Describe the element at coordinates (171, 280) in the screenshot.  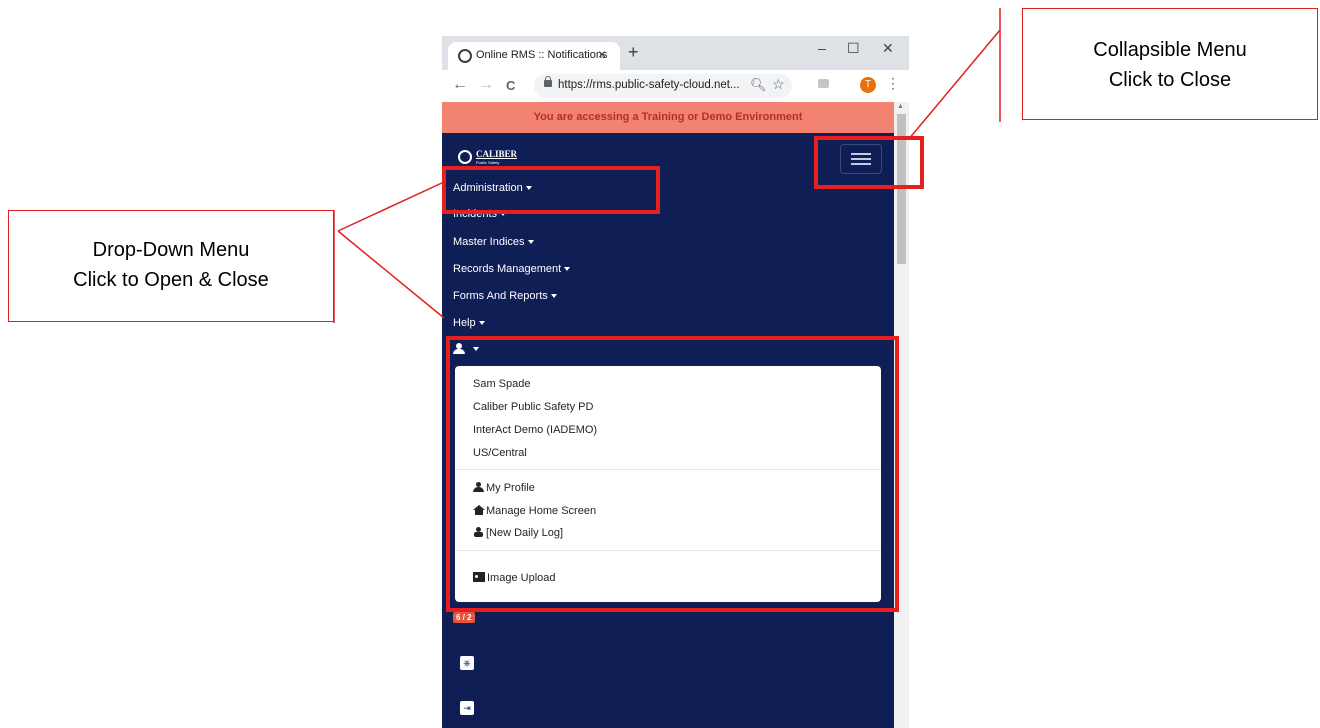
I see `callout-line-2: Click to Open & Close` at that location.